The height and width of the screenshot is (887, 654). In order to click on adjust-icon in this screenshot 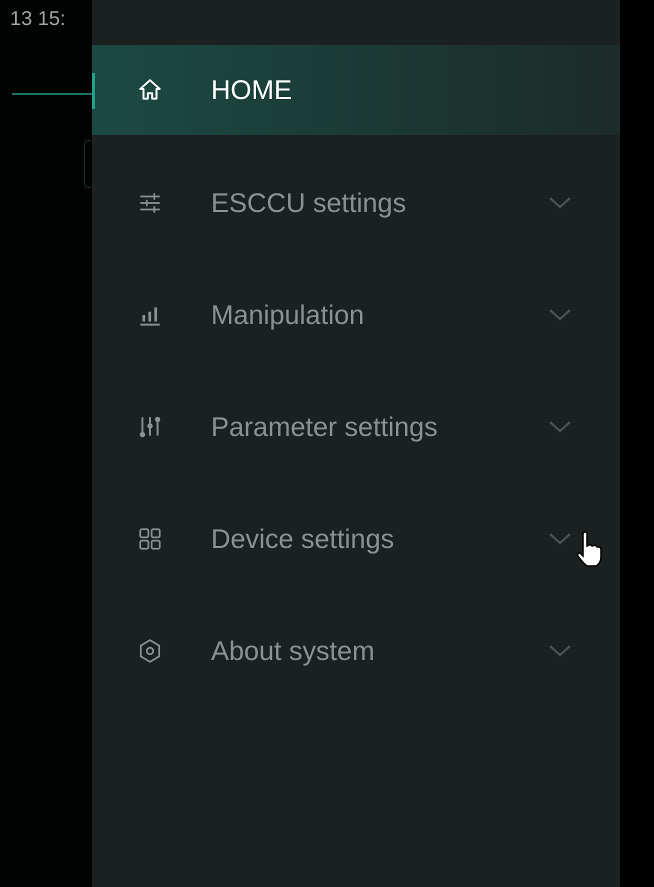, I will do `click(150, 427)`.